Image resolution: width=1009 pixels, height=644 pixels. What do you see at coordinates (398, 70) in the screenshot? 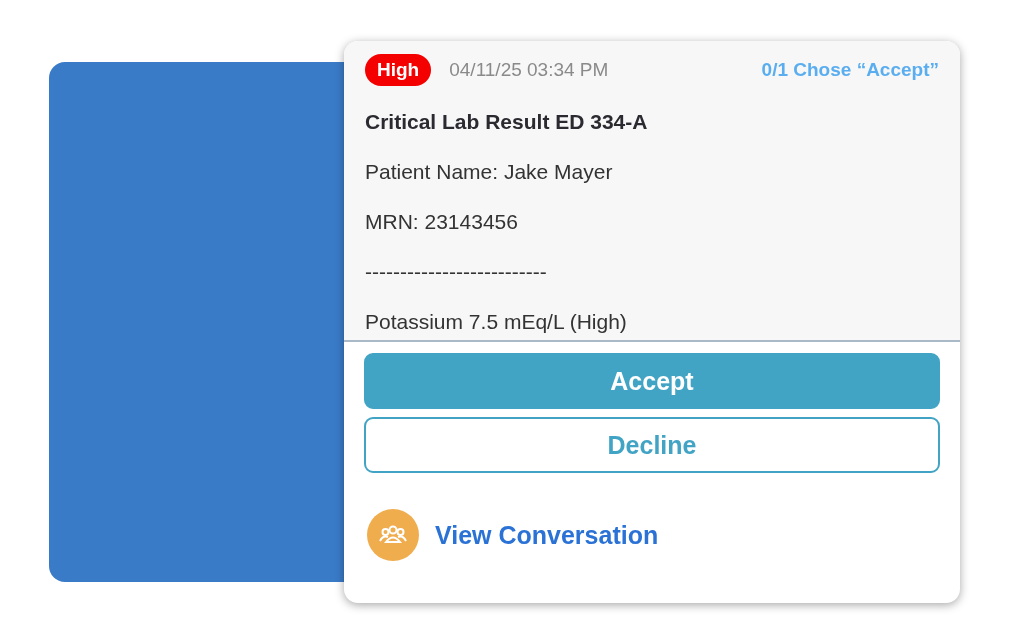
I see `priority-badge: High` at bounding box center [398, 70].